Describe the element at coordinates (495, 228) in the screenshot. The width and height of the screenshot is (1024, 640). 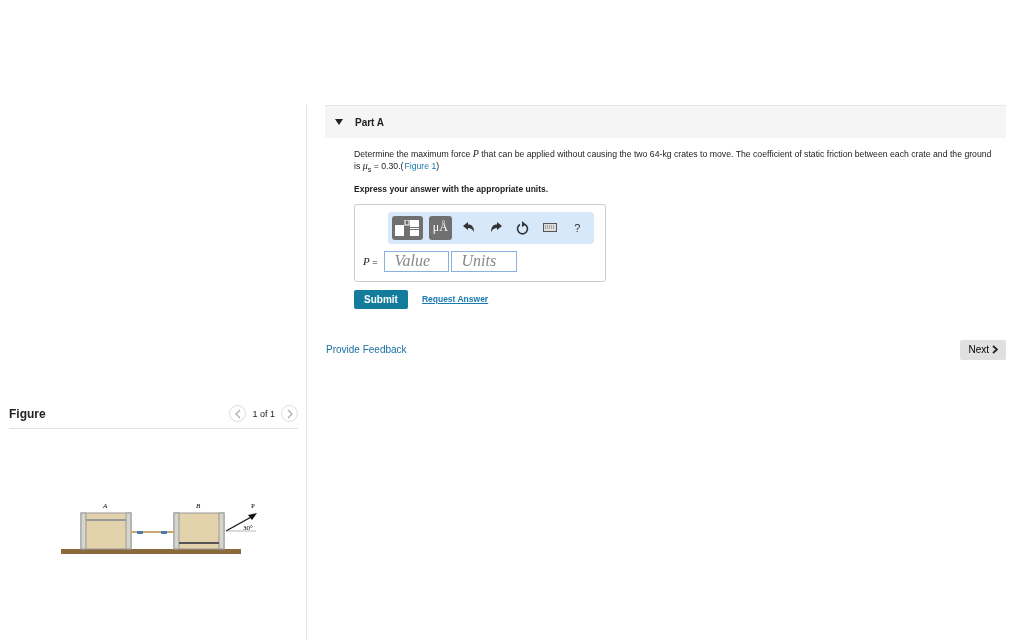
I see `redo-icon` at that location.